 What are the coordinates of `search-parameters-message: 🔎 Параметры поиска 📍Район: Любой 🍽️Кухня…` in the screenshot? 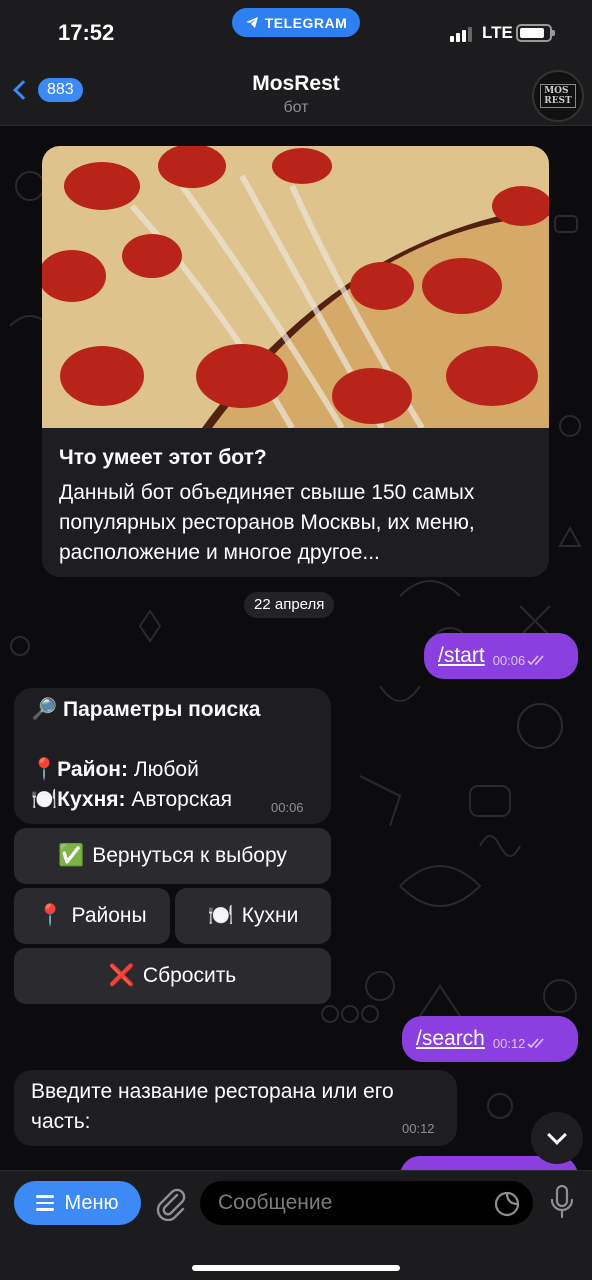 It's located at (172, 756).